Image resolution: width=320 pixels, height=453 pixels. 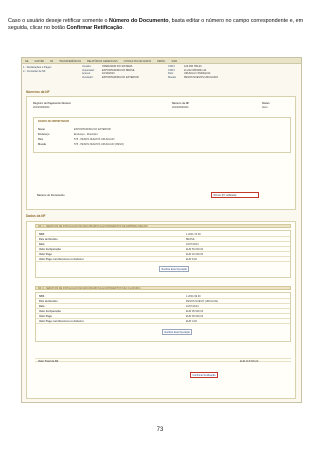 I want to click on item2-row: Valor da Operação EUR 95.500,00, so click(x=163, y=312).